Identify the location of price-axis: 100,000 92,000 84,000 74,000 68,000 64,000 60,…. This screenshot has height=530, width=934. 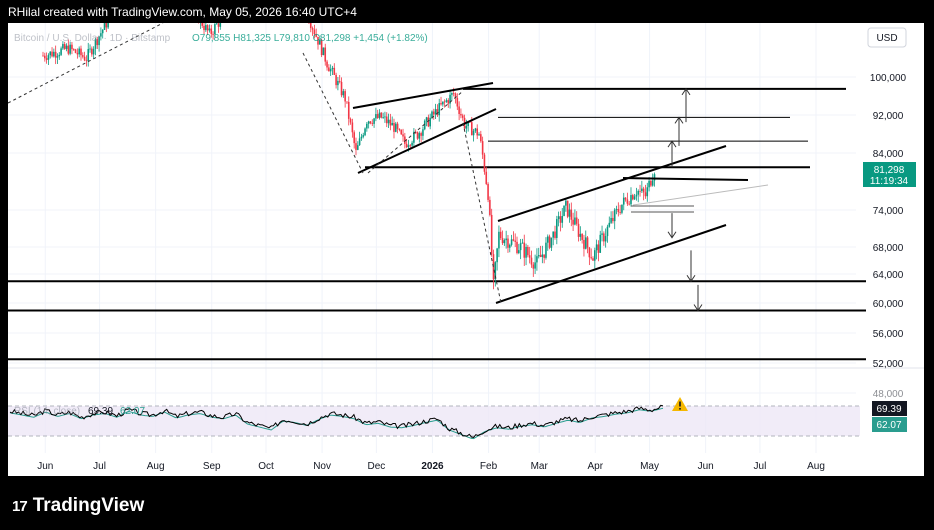
(888, 236).